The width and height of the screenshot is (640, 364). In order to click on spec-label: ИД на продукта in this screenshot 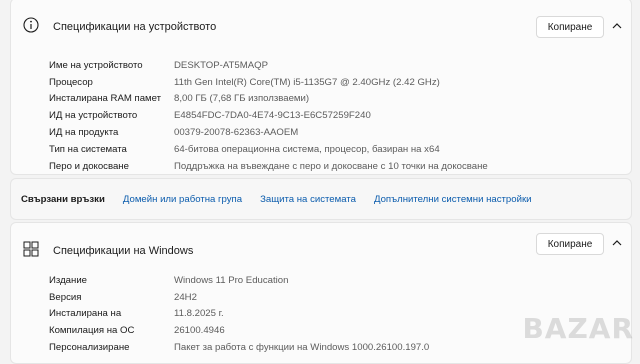, I will do `click(84, 133)`.